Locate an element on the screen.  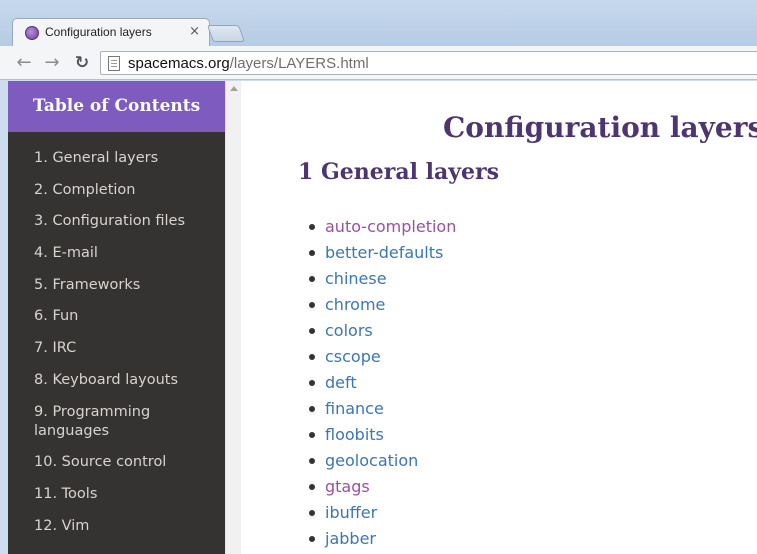
list-item: auto-completion is located at coordinates (382, 227).